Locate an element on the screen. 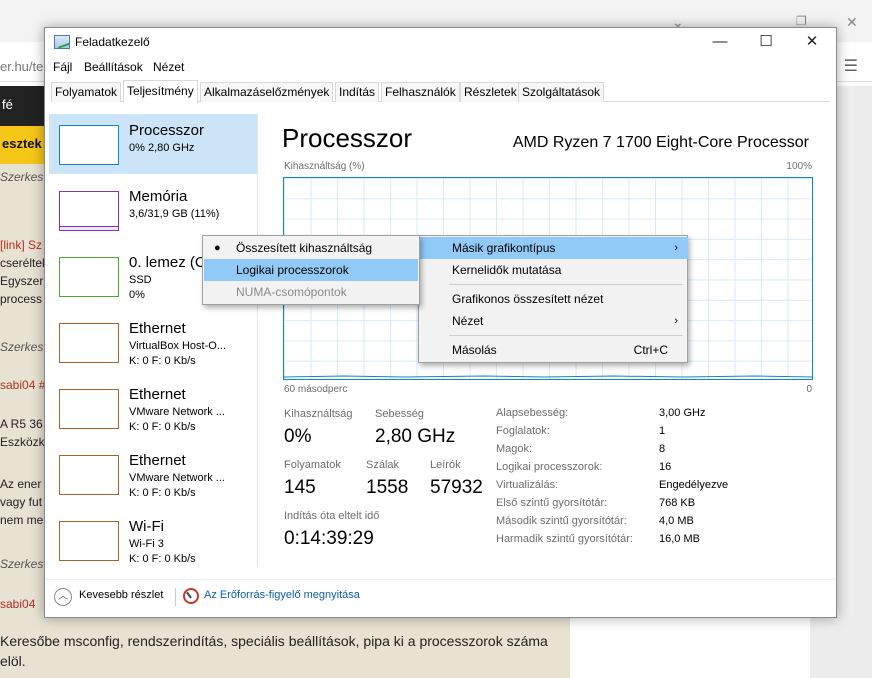  close-icon: ✕ is located at coordinates (852, 22).